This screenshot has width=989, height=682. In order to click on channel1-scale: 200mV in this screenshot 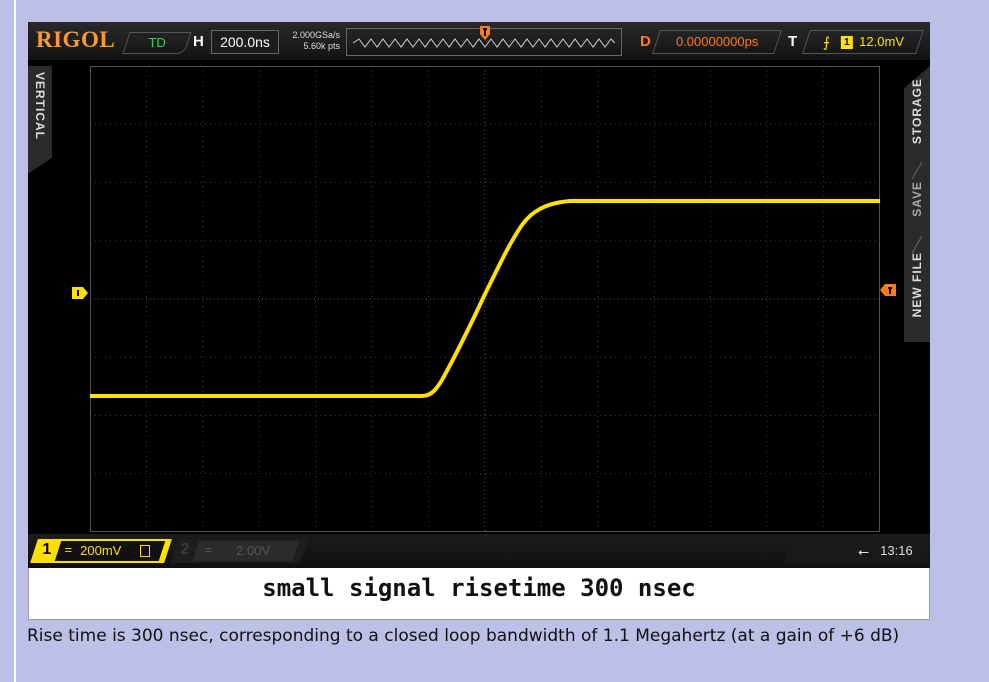, I will do `click(101, 550)`.